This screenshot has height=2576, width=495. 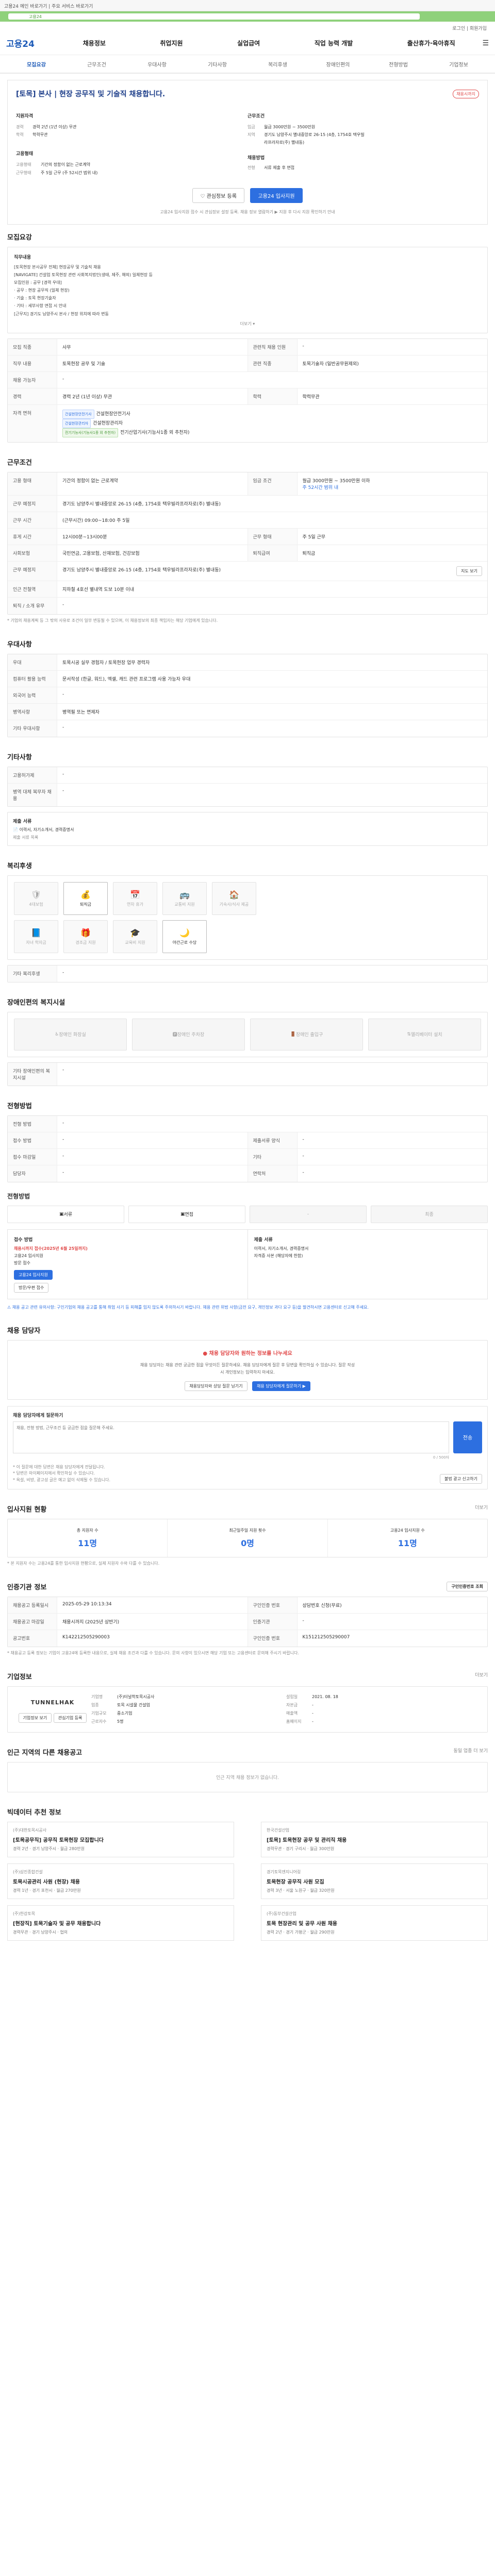 I want to click on tab-pref: 우대사항, so click(x=157, y=64).